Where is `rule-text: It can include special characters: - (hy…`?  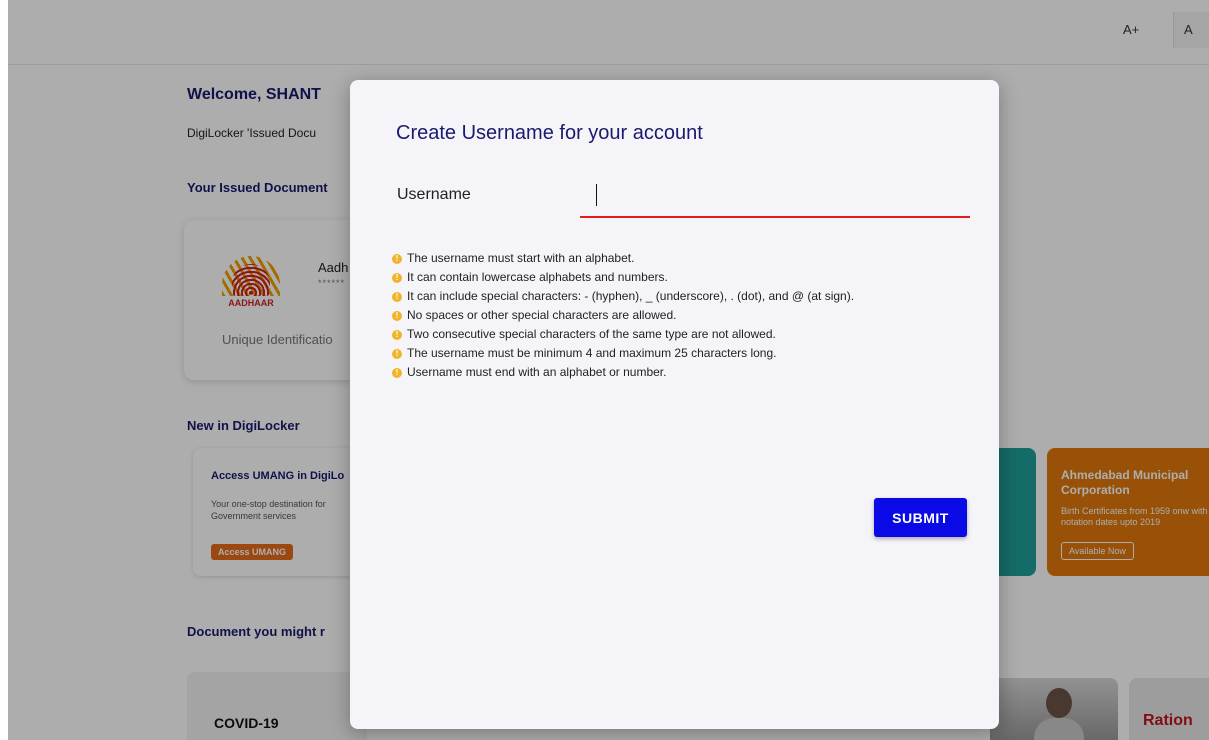
rule-text: It can include special characters: - (hy… is located at coordinates (631, 296).